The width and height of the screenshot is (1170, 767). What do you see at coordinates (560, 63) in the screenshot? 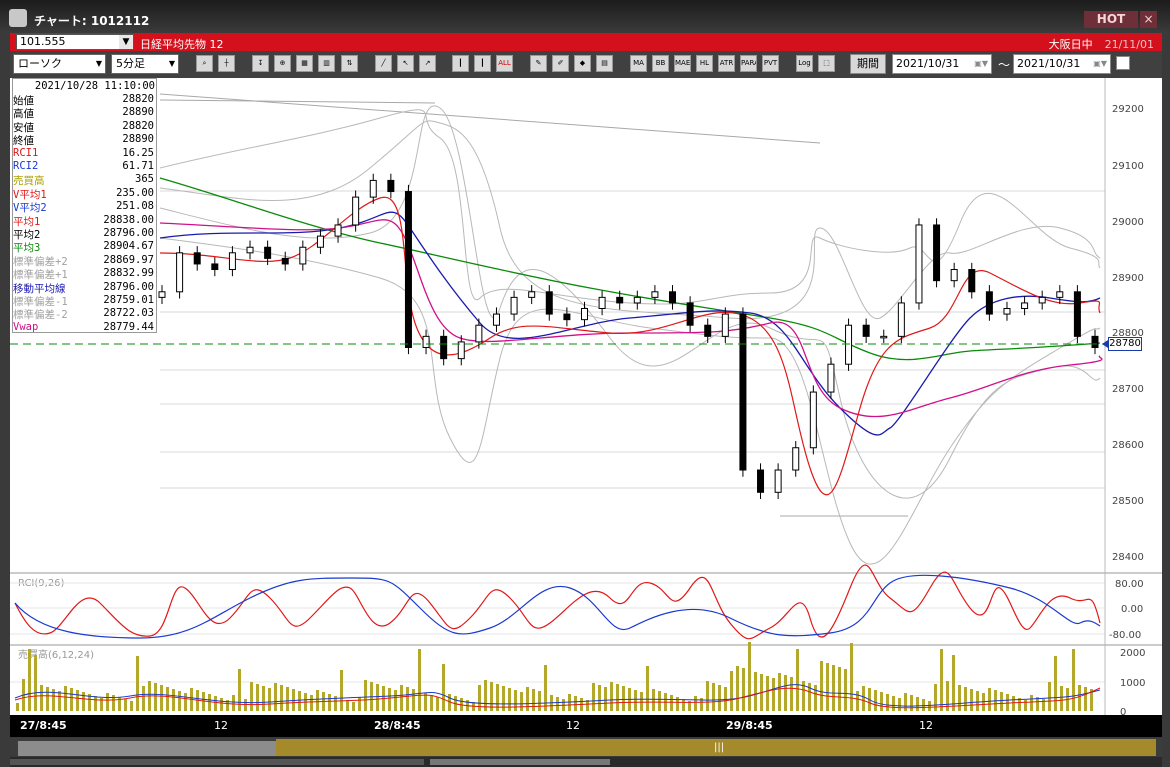
I see `pencil-icon: ✐` at bounding box center [560, 63].